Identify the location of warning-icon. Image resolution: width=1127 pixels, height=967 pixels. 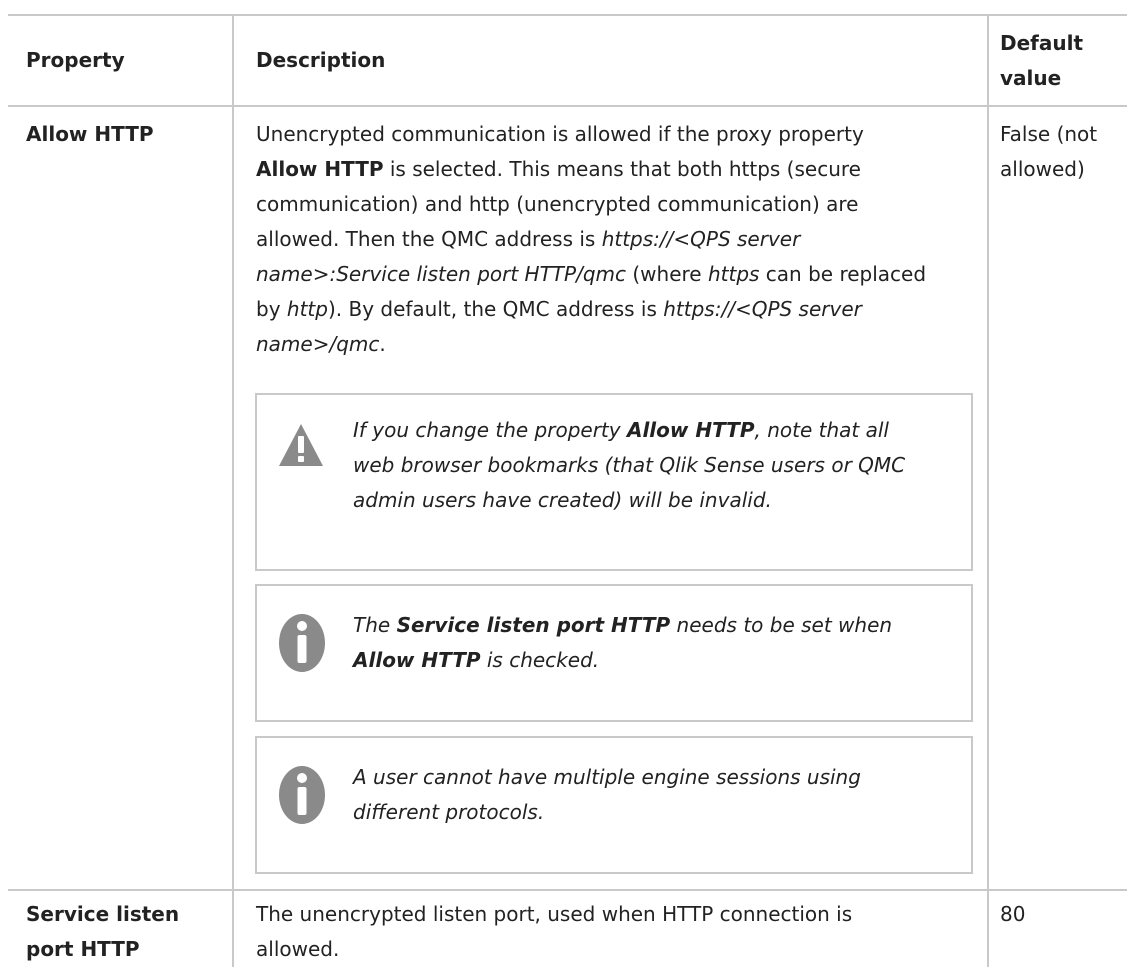
(301, 445).